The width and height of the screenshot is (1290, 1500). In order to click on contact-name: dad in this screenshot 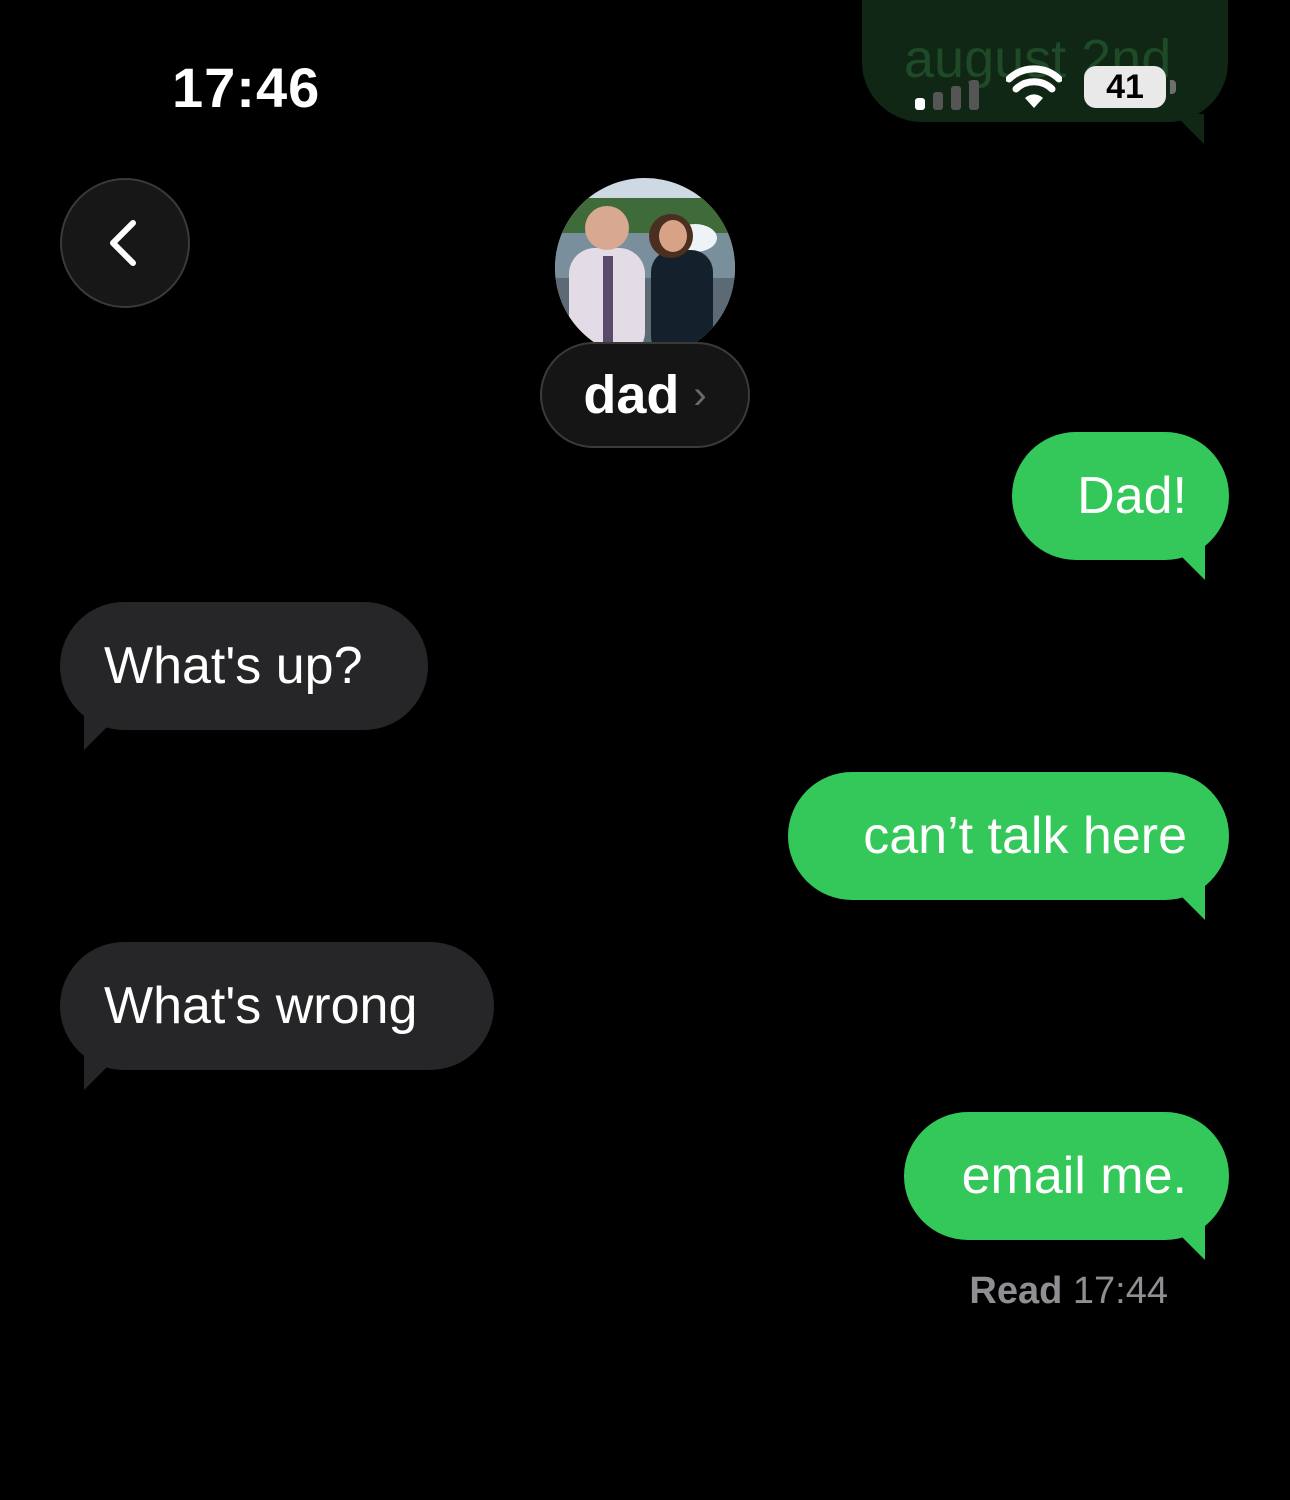, I will do `click(631, 395)`.